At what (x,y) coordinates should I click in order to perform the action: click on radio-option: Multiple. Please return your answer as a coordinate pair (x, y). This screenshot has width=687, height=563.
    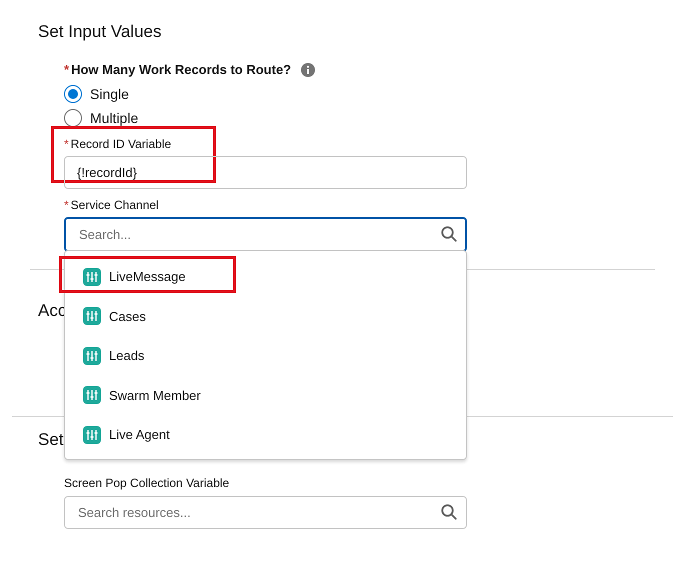
    Looking at the image, I should click on (101, 118).